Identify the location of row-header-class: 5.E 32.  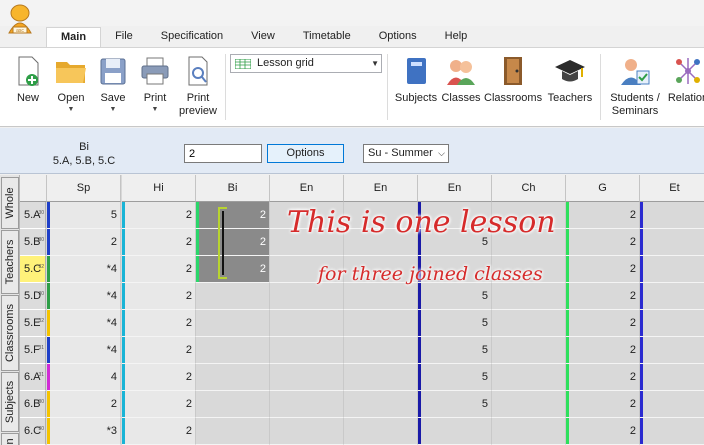
(33, 323).